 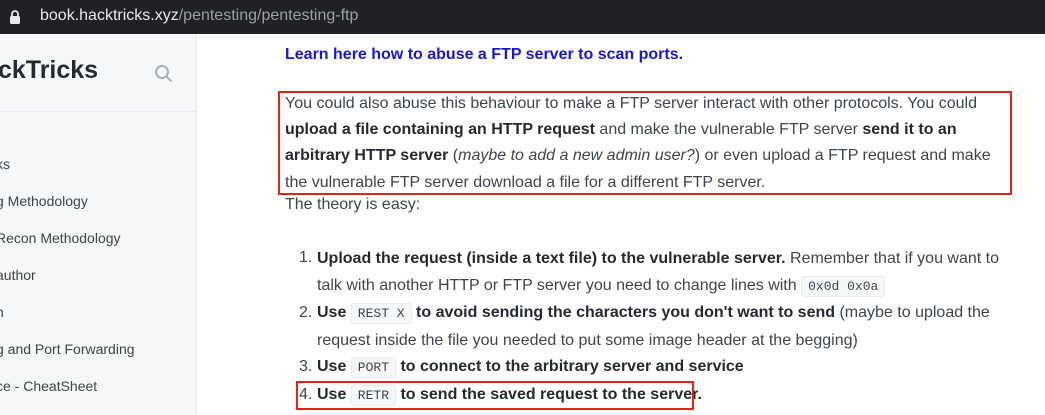 I want to click on url-host: book.hacktricks.xyz, so click(x=109, y=15).